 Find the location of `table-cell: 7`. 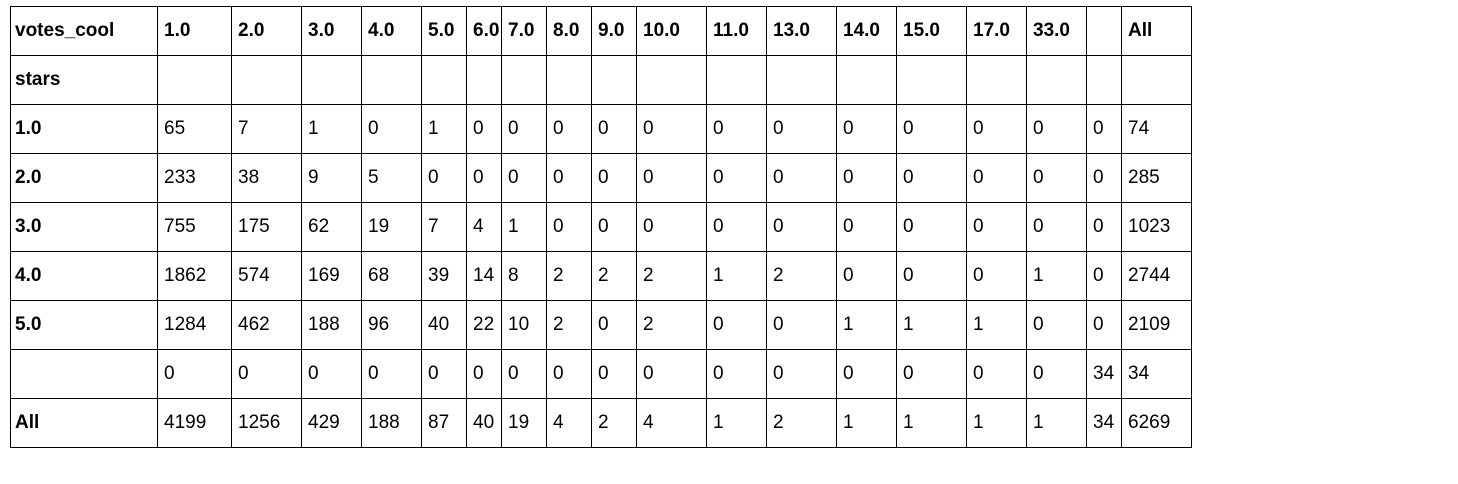

table-cell: 7 is located at coordinates (266, 129).